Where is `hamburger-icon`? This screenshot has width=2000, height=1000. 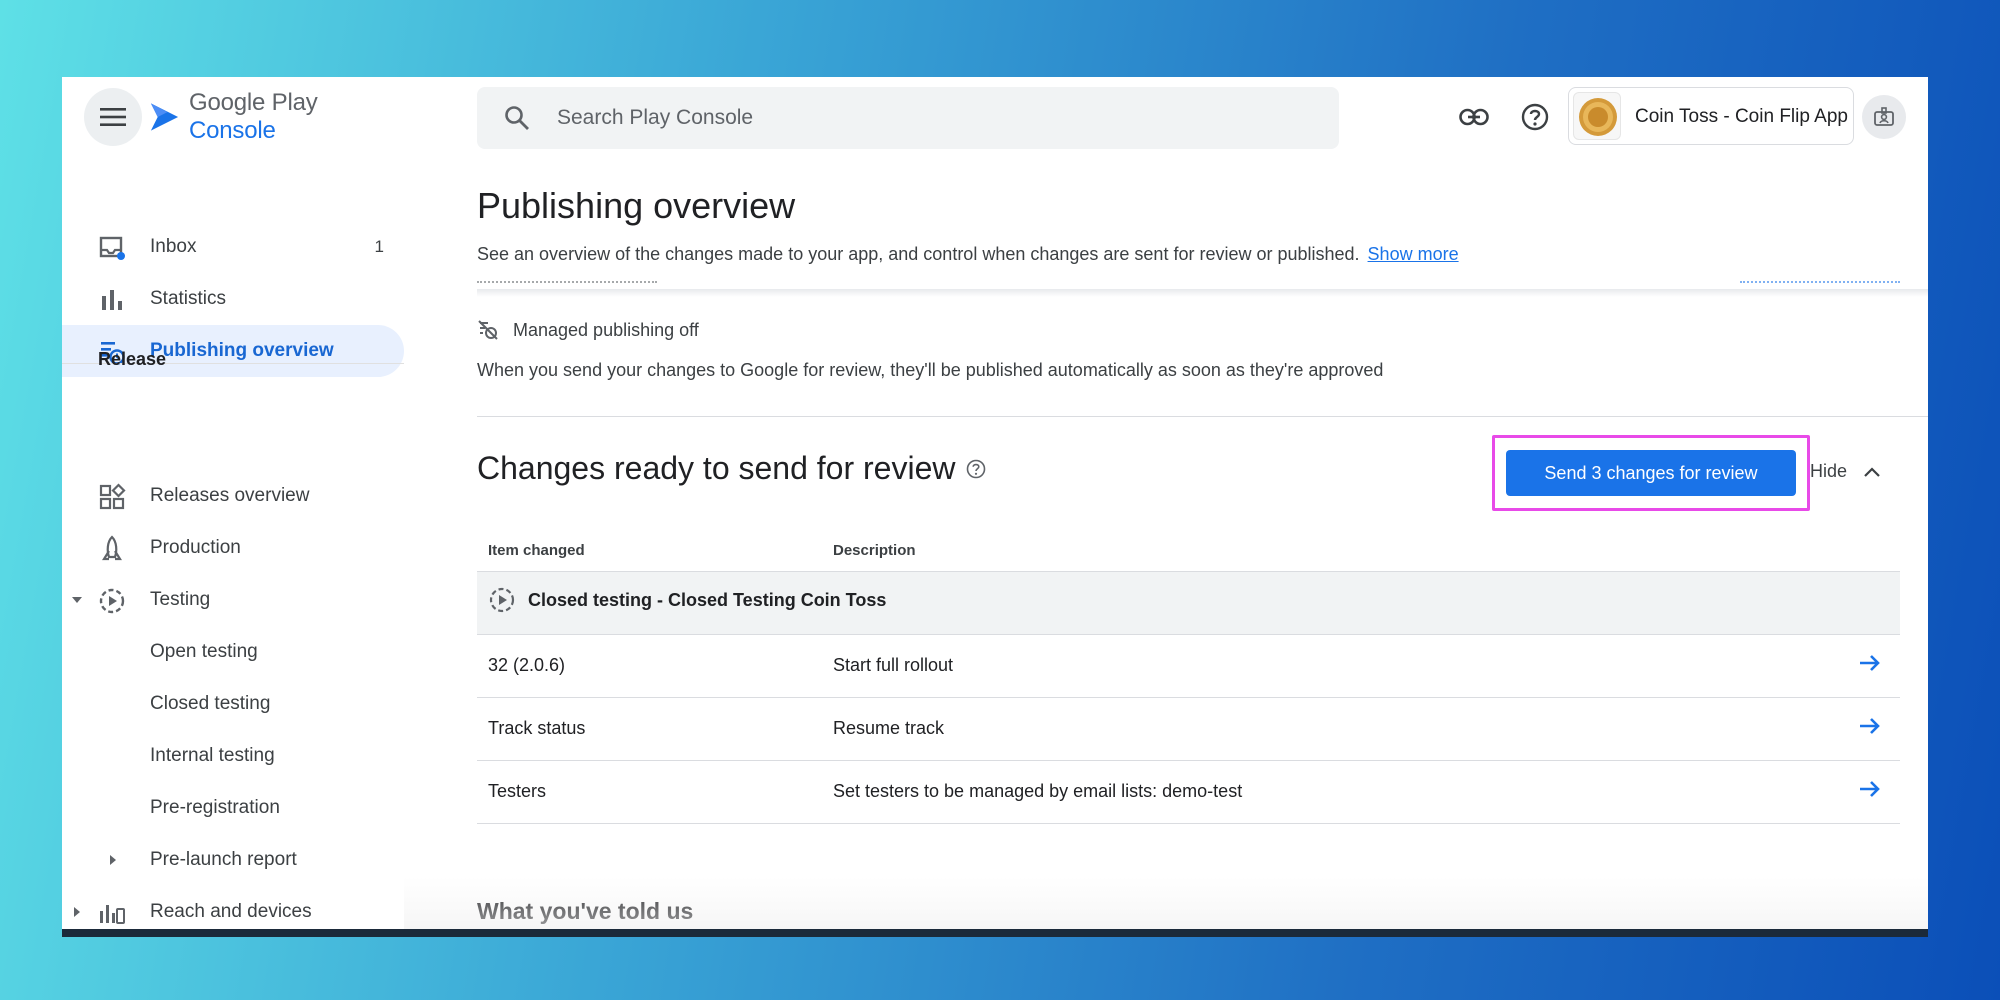 hamburger-icon is located at coordinates (113, 117).